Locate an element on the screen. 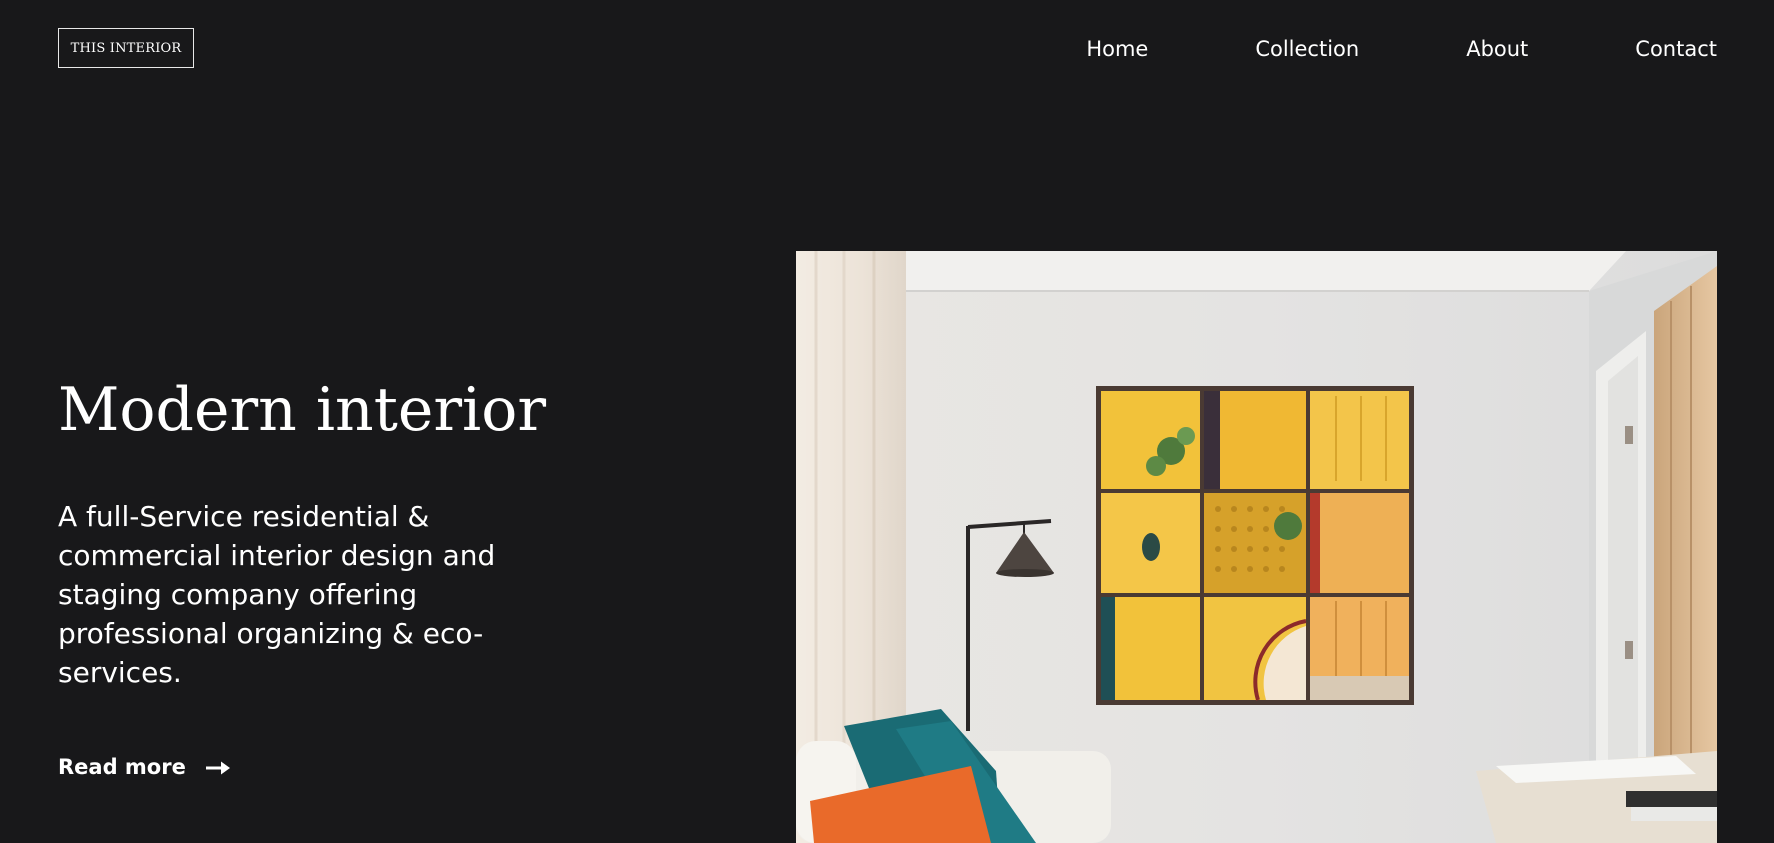  main-nav: Home Collection About Contact is located at coordinates (1401, 49).